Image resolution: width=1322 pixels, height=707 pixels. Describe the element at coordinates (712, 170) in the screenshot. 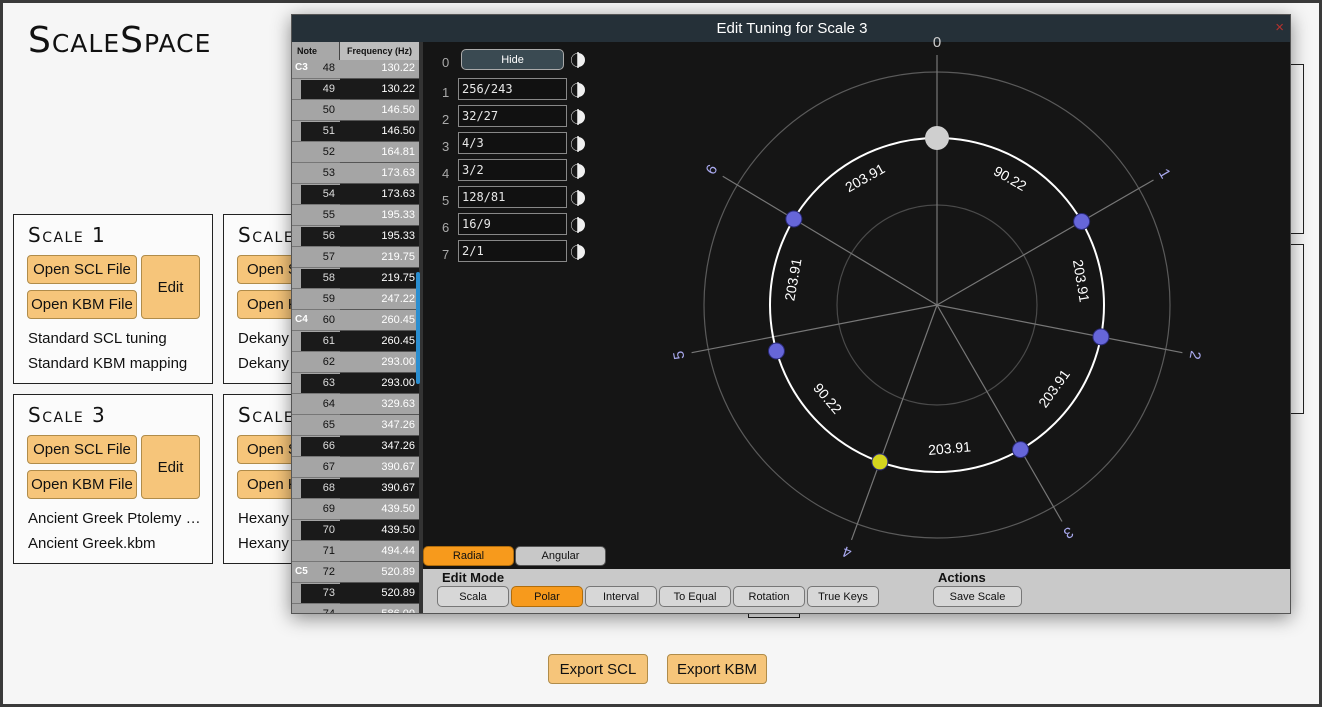

I see `spoke-label: 6` at that location.